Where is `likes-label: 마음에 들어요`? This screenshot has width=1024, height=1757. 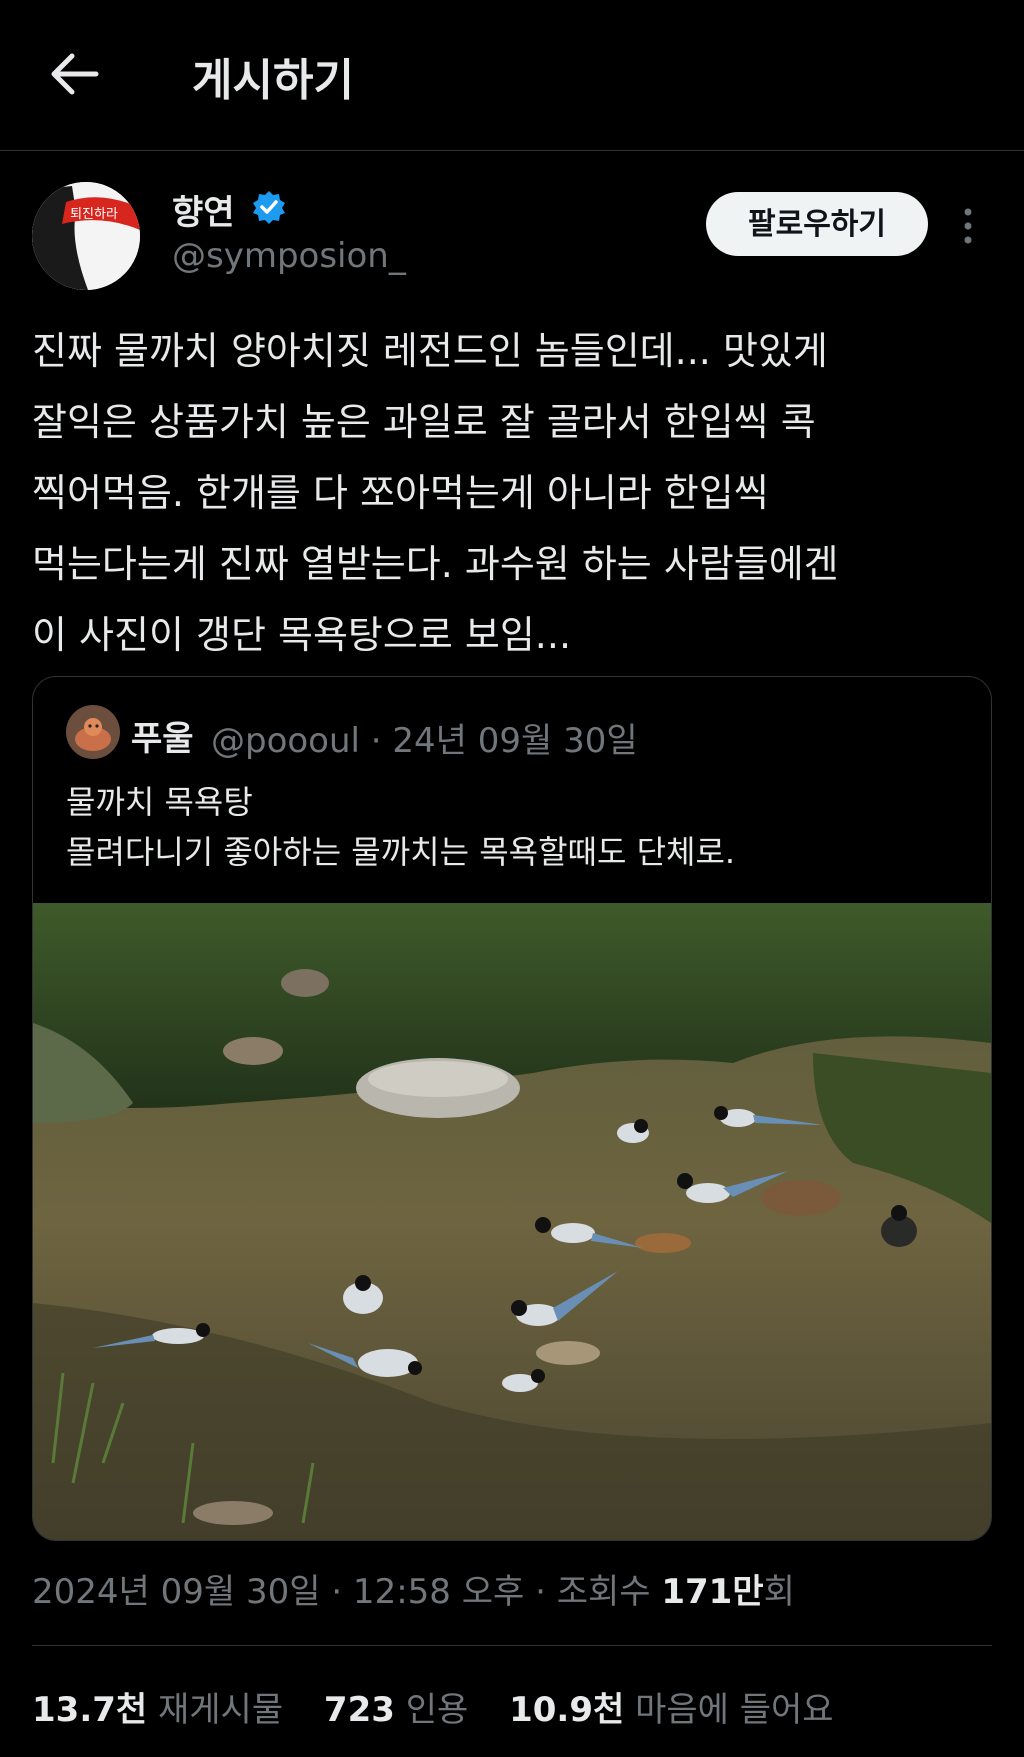
likes-label: 마음에 들어요 is located at coordinates (734, 1710).